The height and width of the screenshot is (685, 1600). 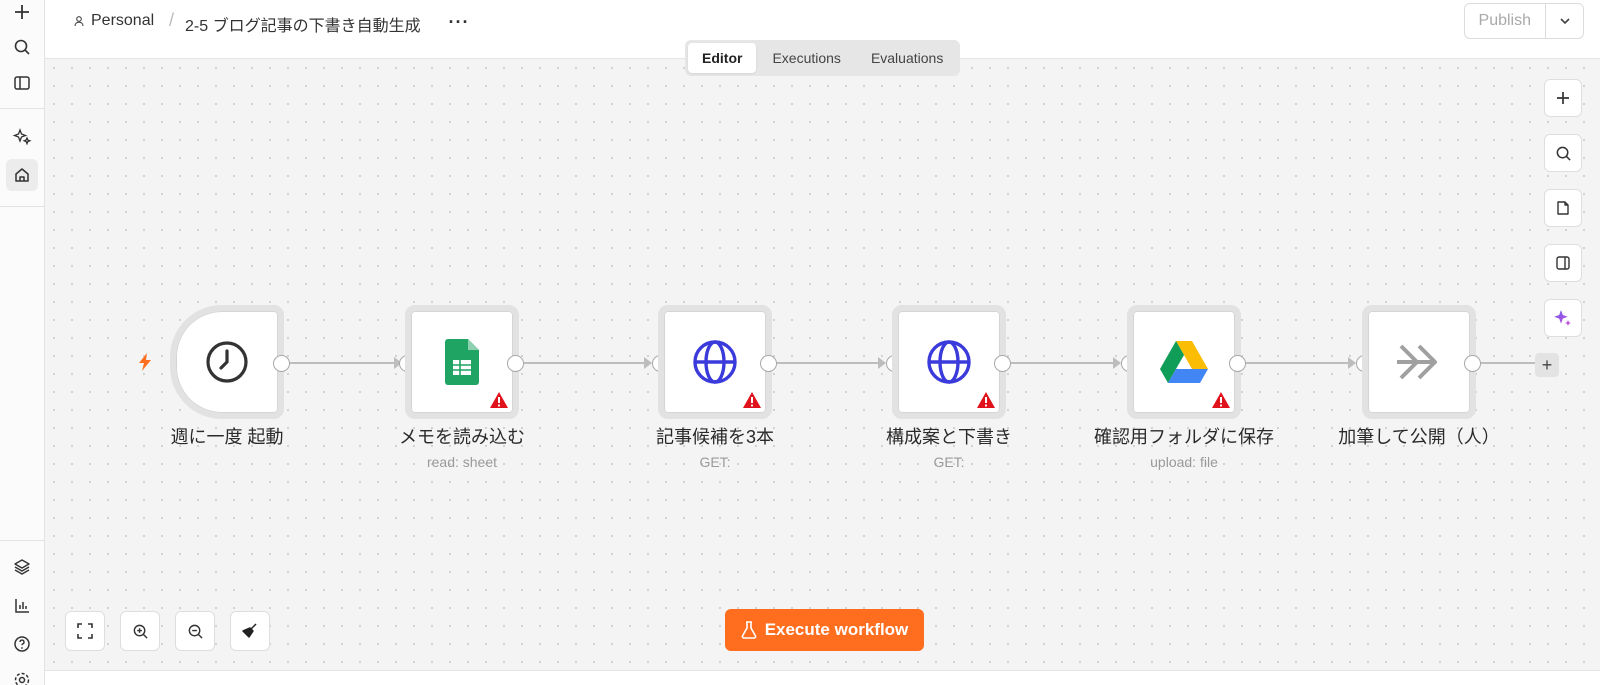 I want to click on zoom-in-icon, so click(x=140, y=631).